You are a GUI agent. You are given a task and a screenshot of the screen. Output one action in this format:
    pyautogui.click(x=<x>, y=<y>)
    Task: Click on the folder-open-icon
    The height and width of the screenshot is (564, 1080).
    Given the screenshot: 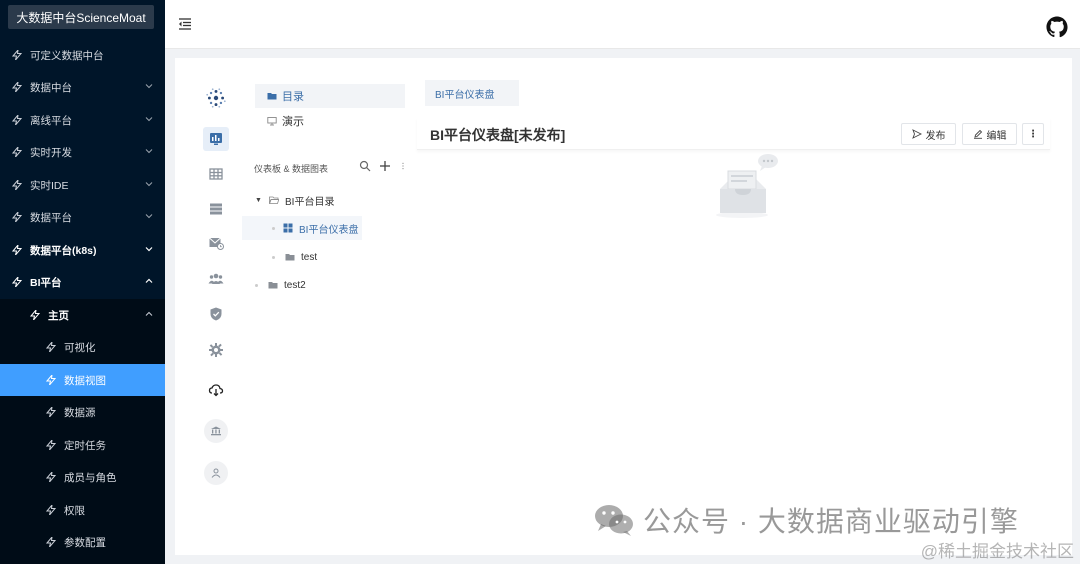 What is the action you would take?
    pyautogui.click(x=274, y=200)
    